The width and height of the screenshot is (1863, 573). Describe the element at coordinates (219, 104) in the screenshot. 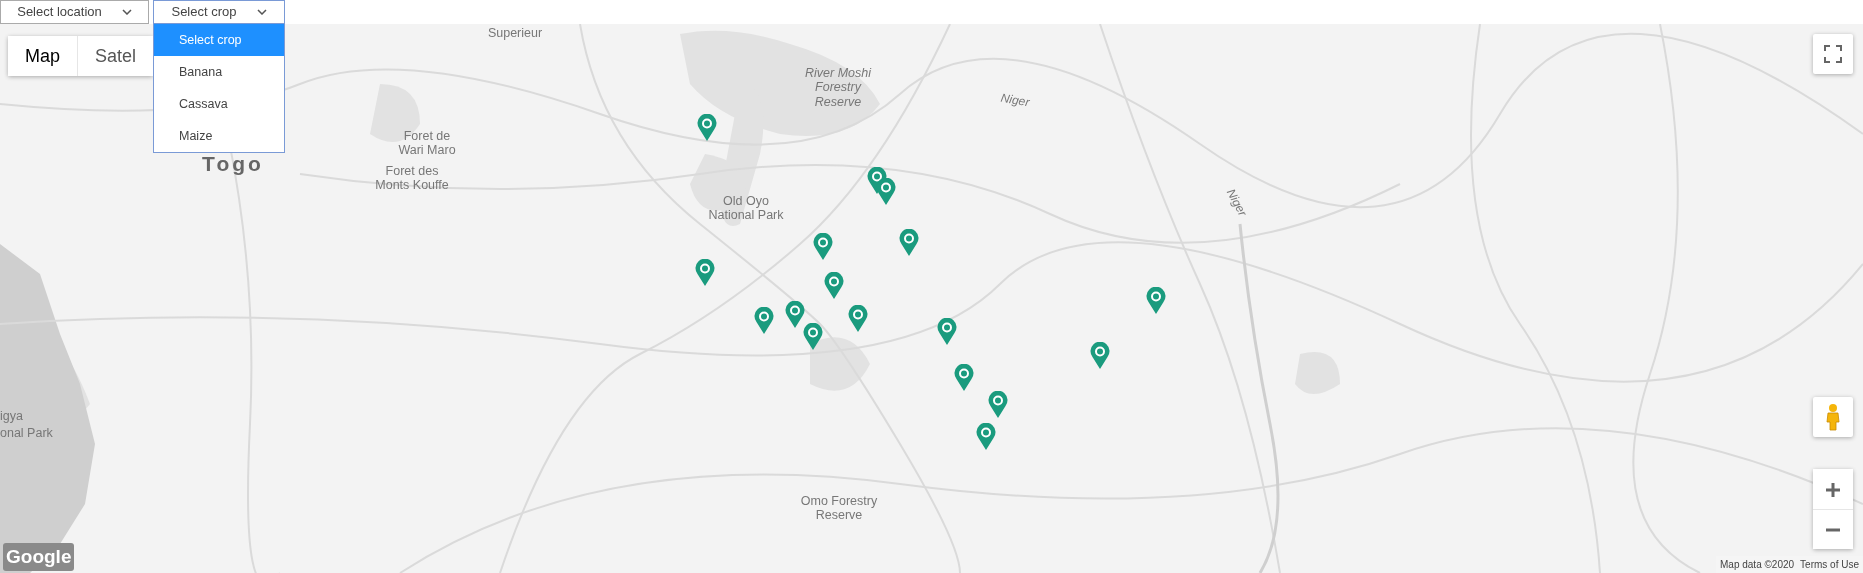

I see `dropdown-option: Cassava` at that location.